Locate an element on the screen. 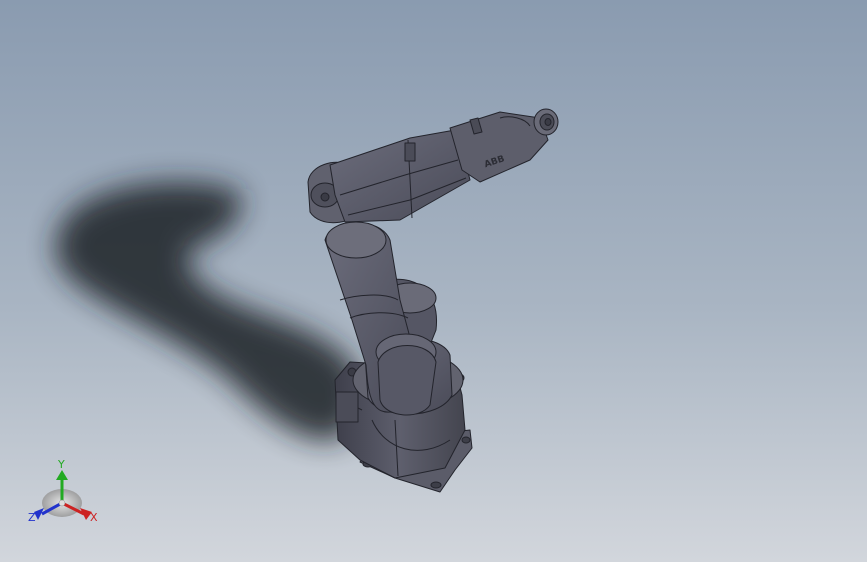  y-axis-label: Y is located at coordinates (61, 464).